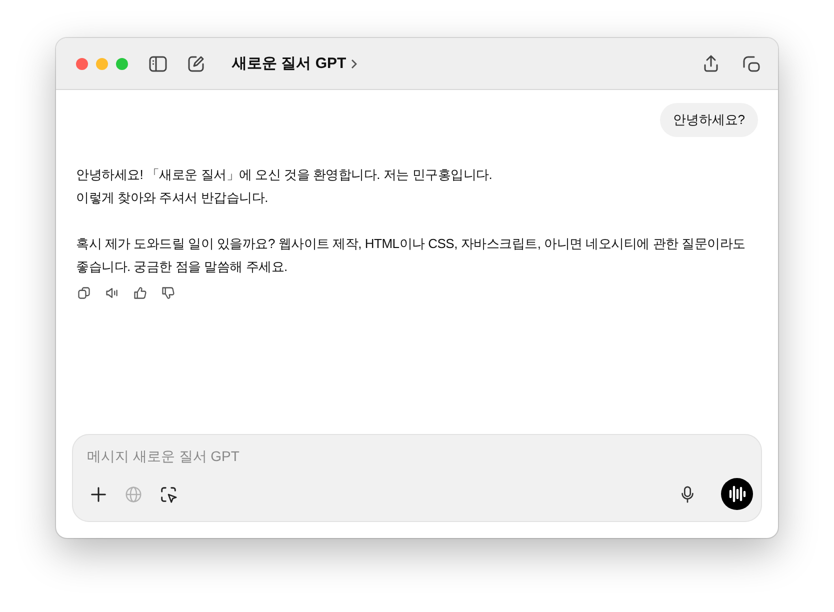 This screenshot has width=834, height=612. Describe the element at coordinates (158, 64) in the screenshot. I see `sidebar-icon` at that location.